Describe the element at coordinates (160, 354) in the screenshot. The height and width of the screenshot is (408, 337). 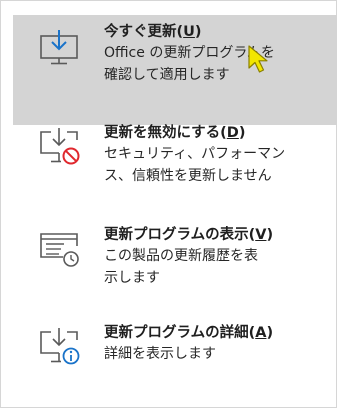
I see `about-updates-description: 詳細を表示します` at that location.